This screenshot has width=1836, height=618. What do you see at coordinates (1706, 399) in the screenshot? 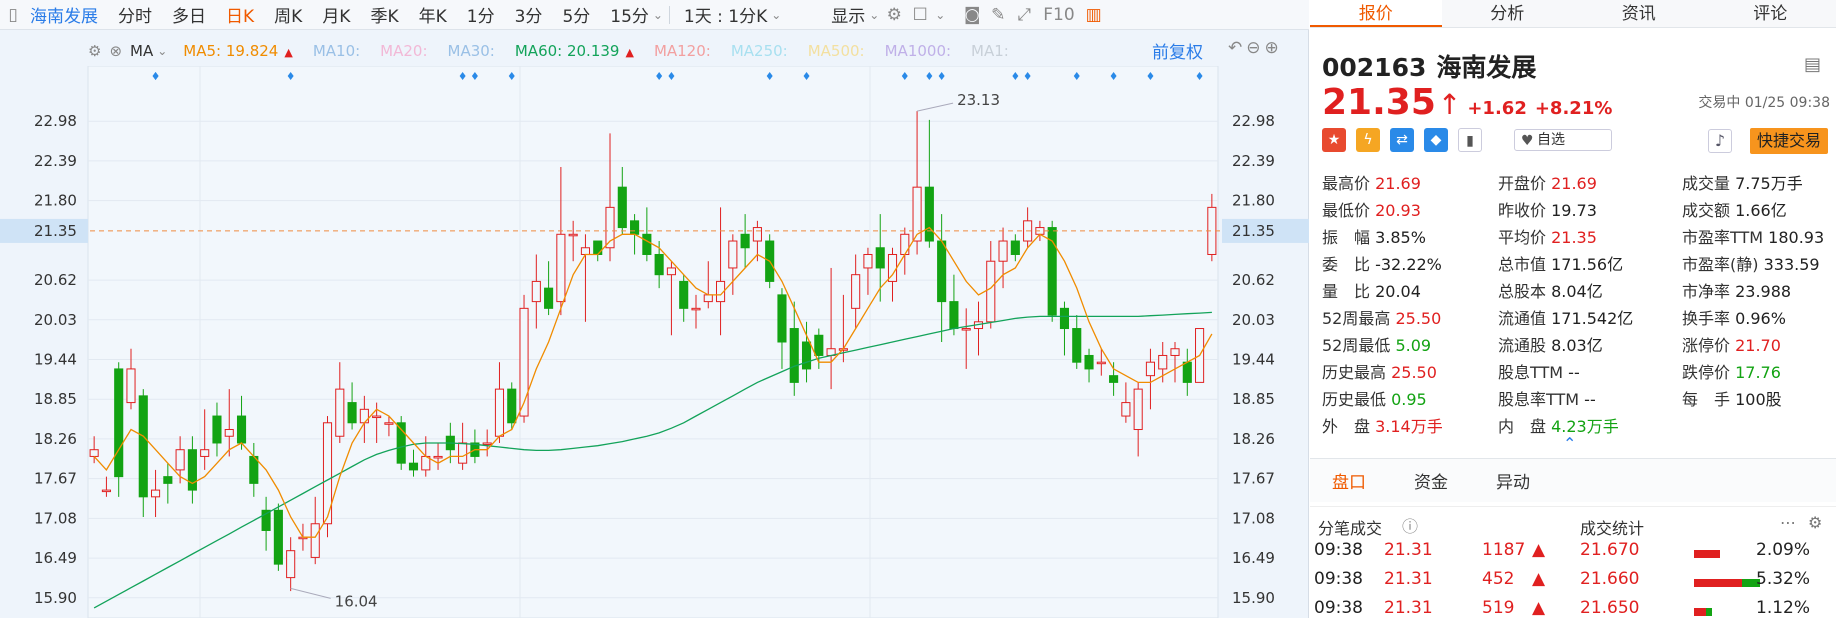
I see `stat-label: 每 手` at bounding box center [1706, 399].